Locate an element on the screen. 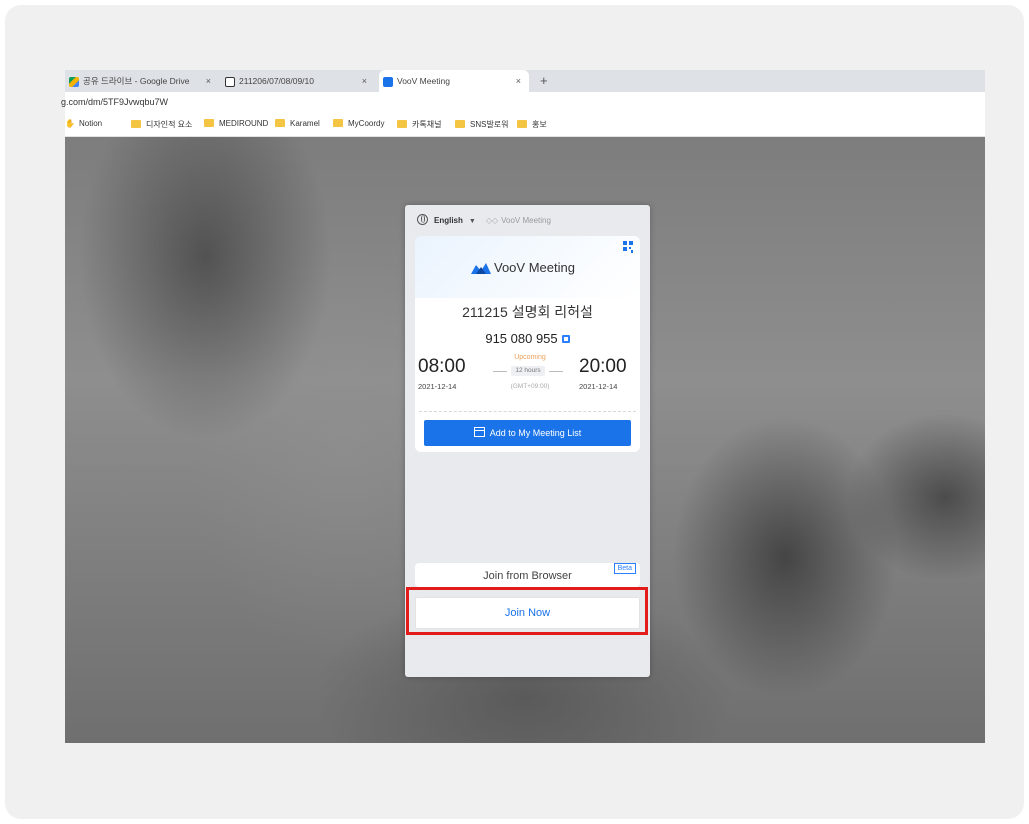 The height and width of the screenshot is (824, 1029). notion-icon is located at coordinates (230, 81).